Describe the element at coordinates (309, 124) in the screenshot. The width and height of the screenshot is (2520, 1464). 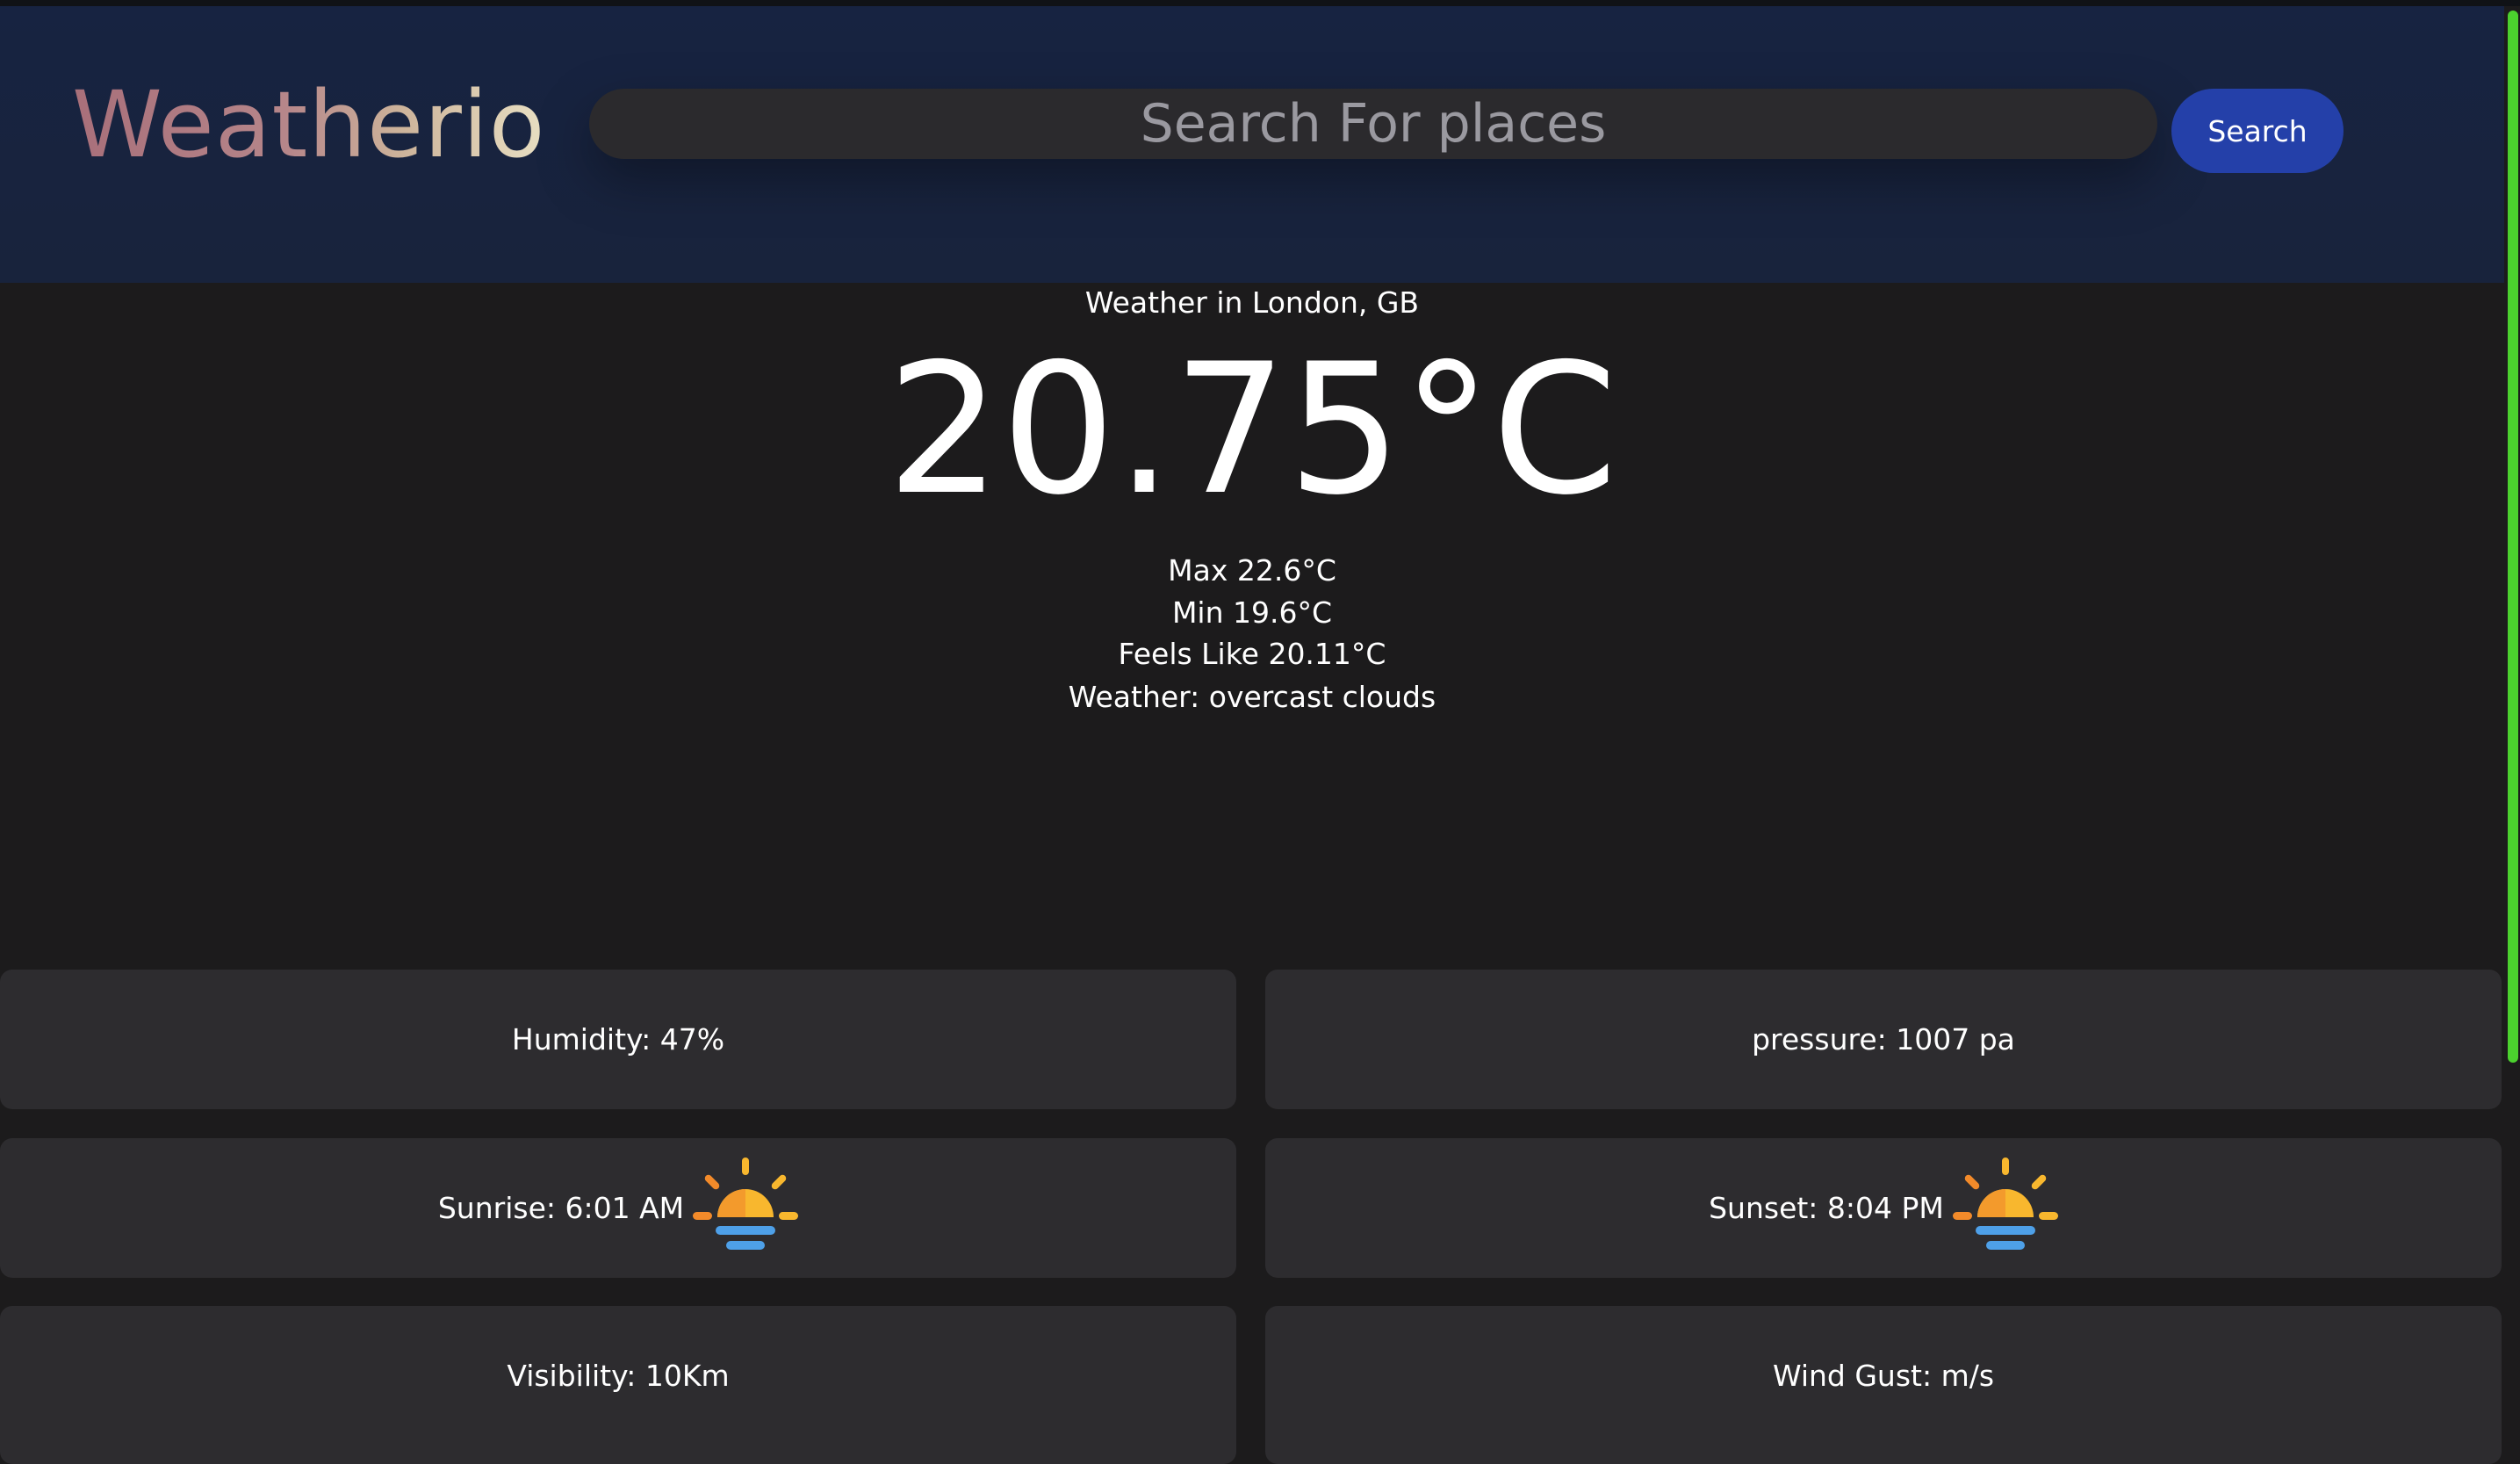
I see `app-logo: Weatherio` at that location.